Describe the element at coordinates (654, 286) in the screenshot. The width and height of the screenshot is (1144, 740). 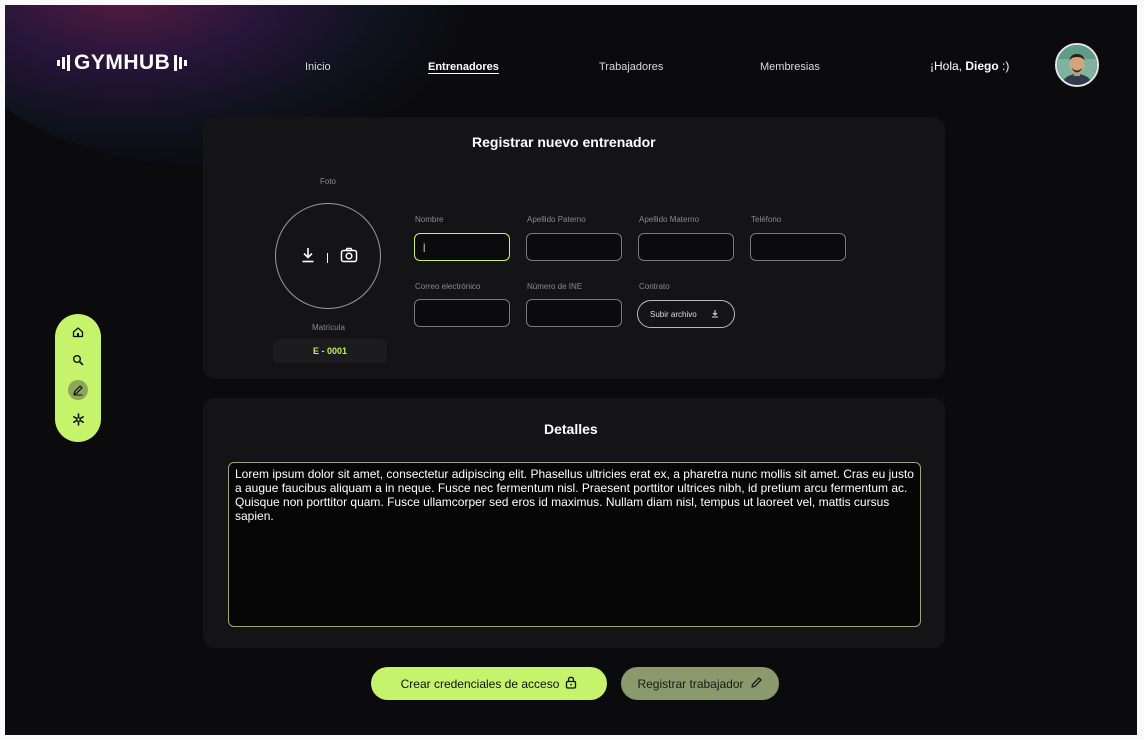
I see `contrato-label: Contrato` at that location.